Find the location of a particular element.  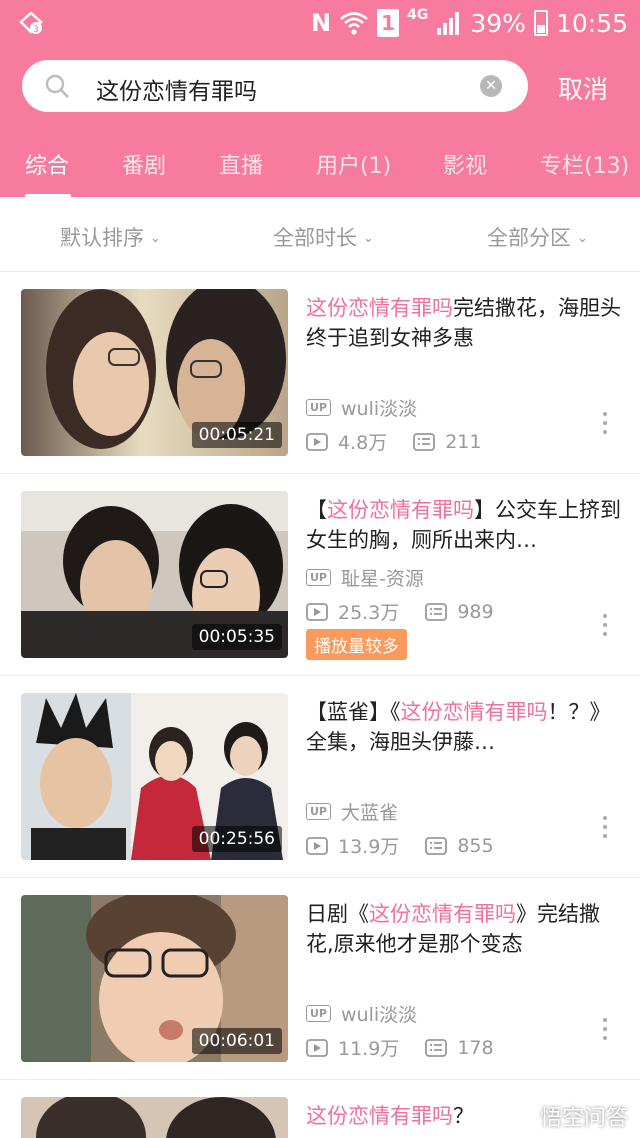

svg-text: 3 is located at coordinates (36, 30).